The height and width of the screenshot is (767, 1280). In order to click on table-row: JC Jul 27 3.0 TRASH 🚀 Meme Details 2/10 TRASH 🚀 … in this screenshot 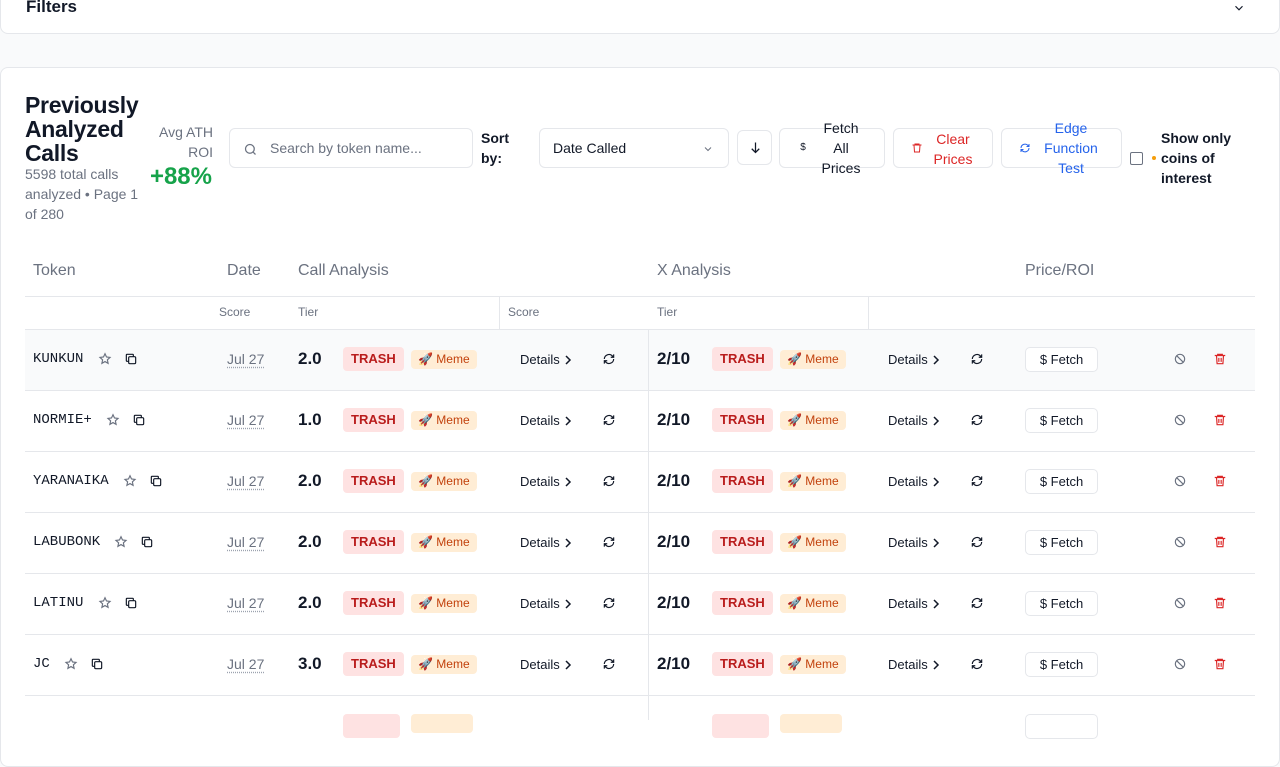, I will do `click(640, 665)`.